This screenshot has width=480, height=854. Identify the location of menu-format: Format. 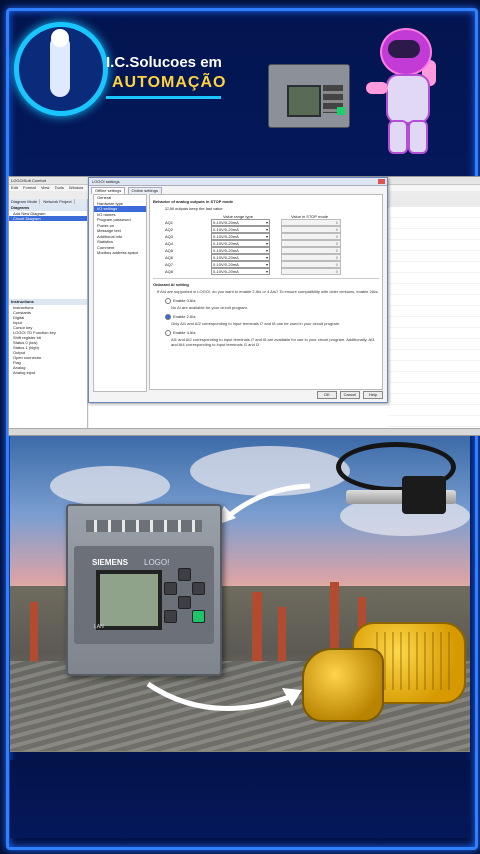
(29, 187).